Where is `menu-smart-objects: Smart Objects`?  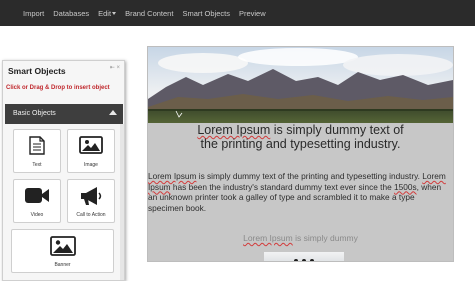 menu-smart-objects: Smart Objects is located at coordinates (206, 13).